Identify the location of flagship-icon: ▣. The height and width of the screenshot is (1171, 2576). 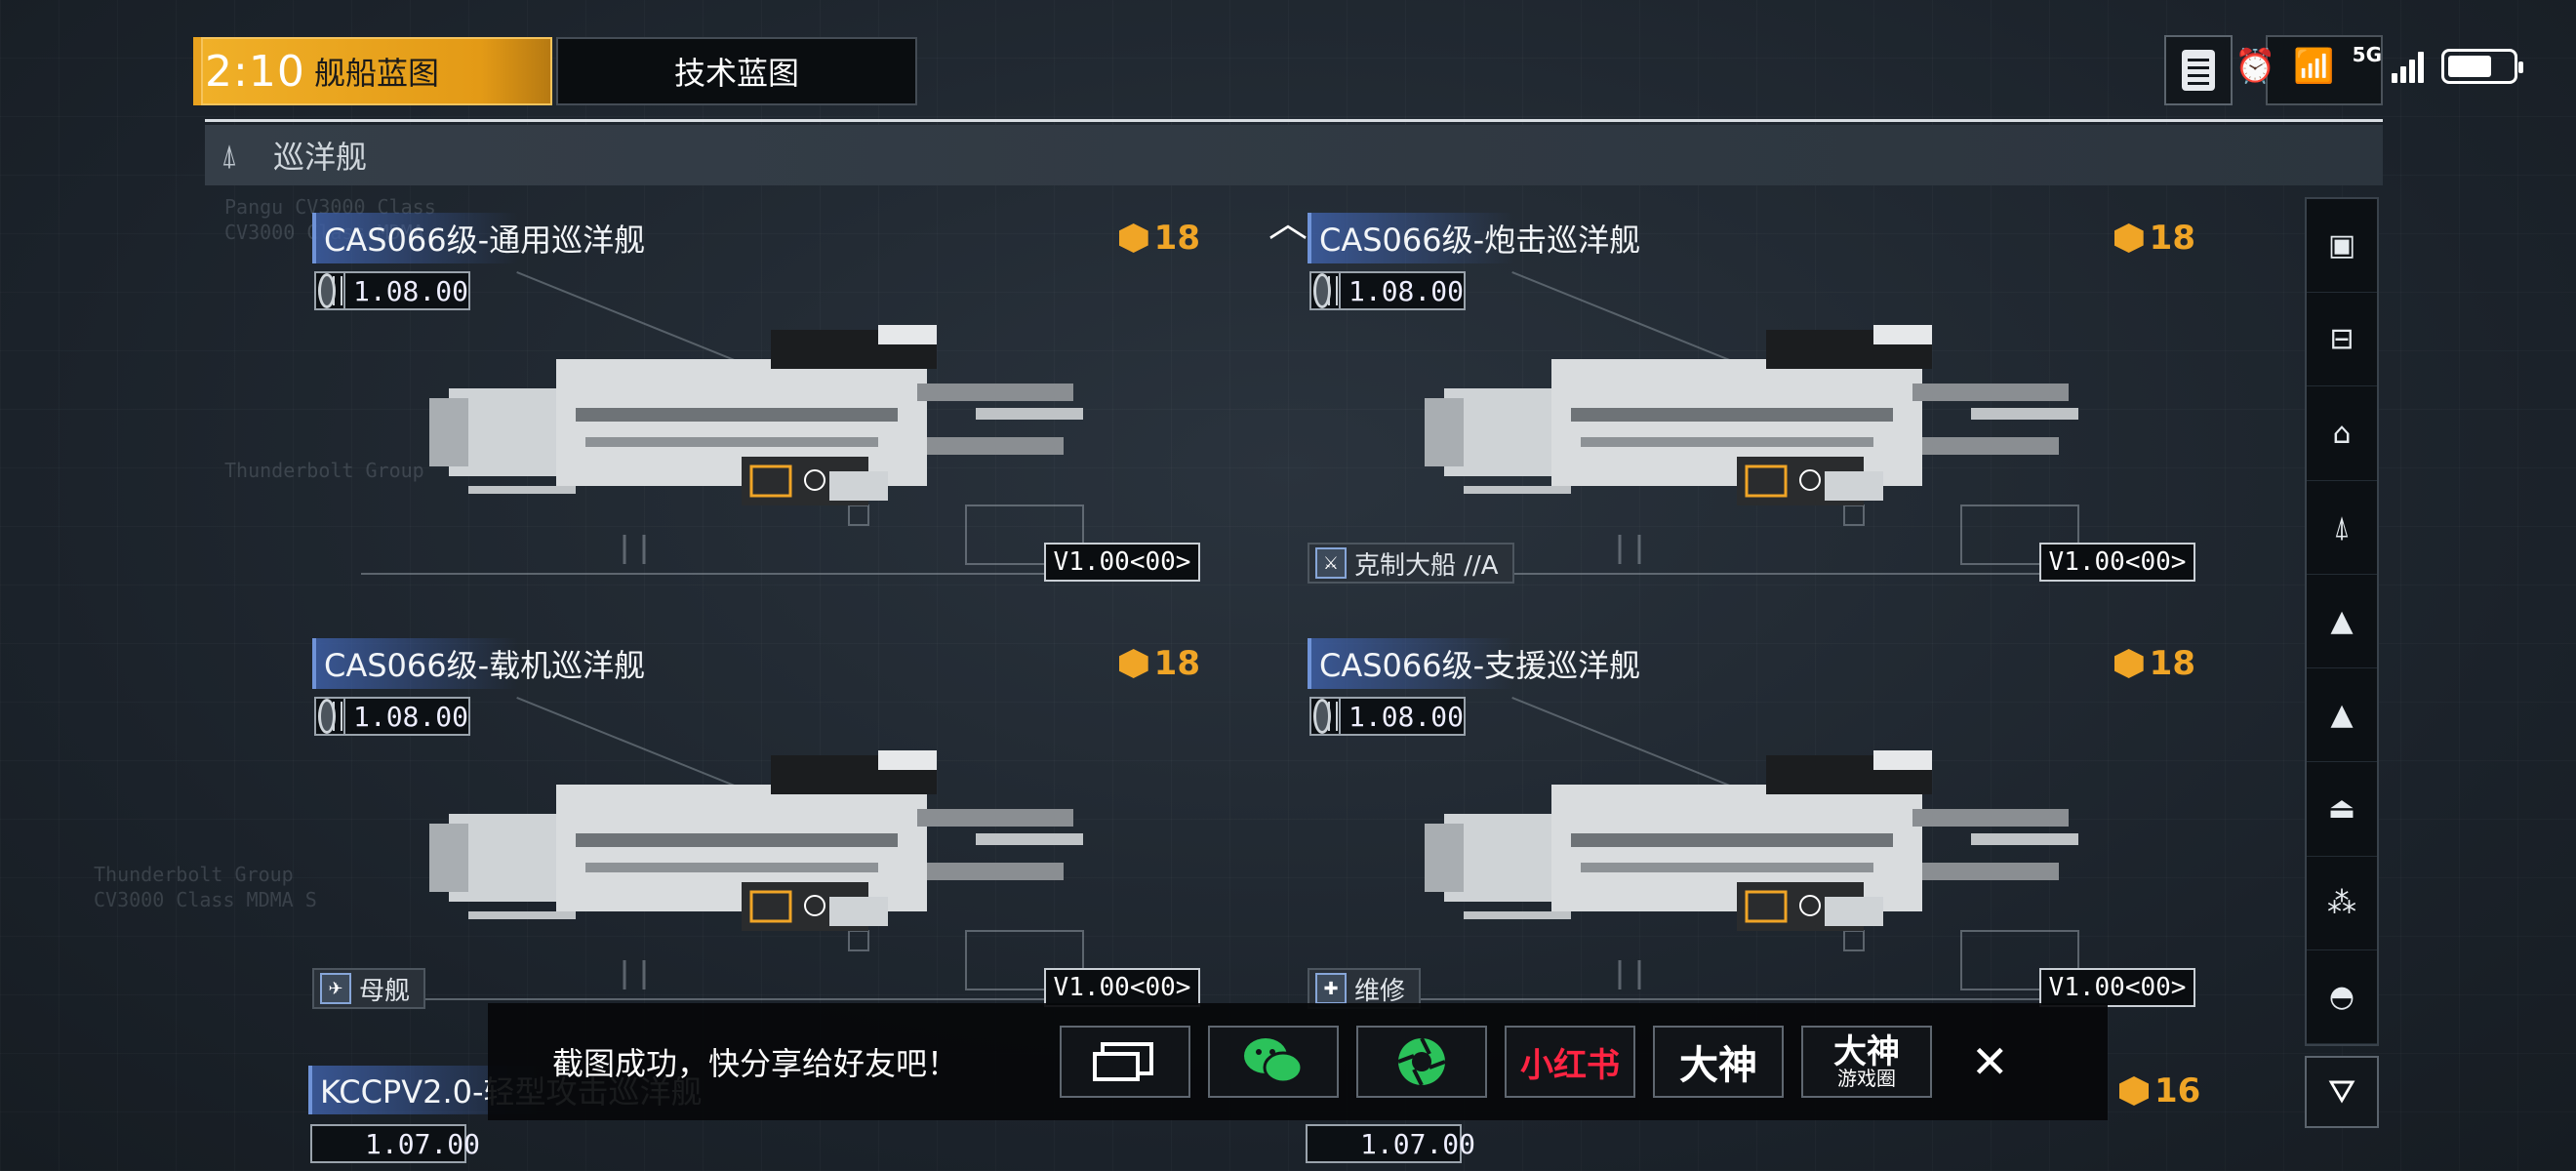
(2342, 246).